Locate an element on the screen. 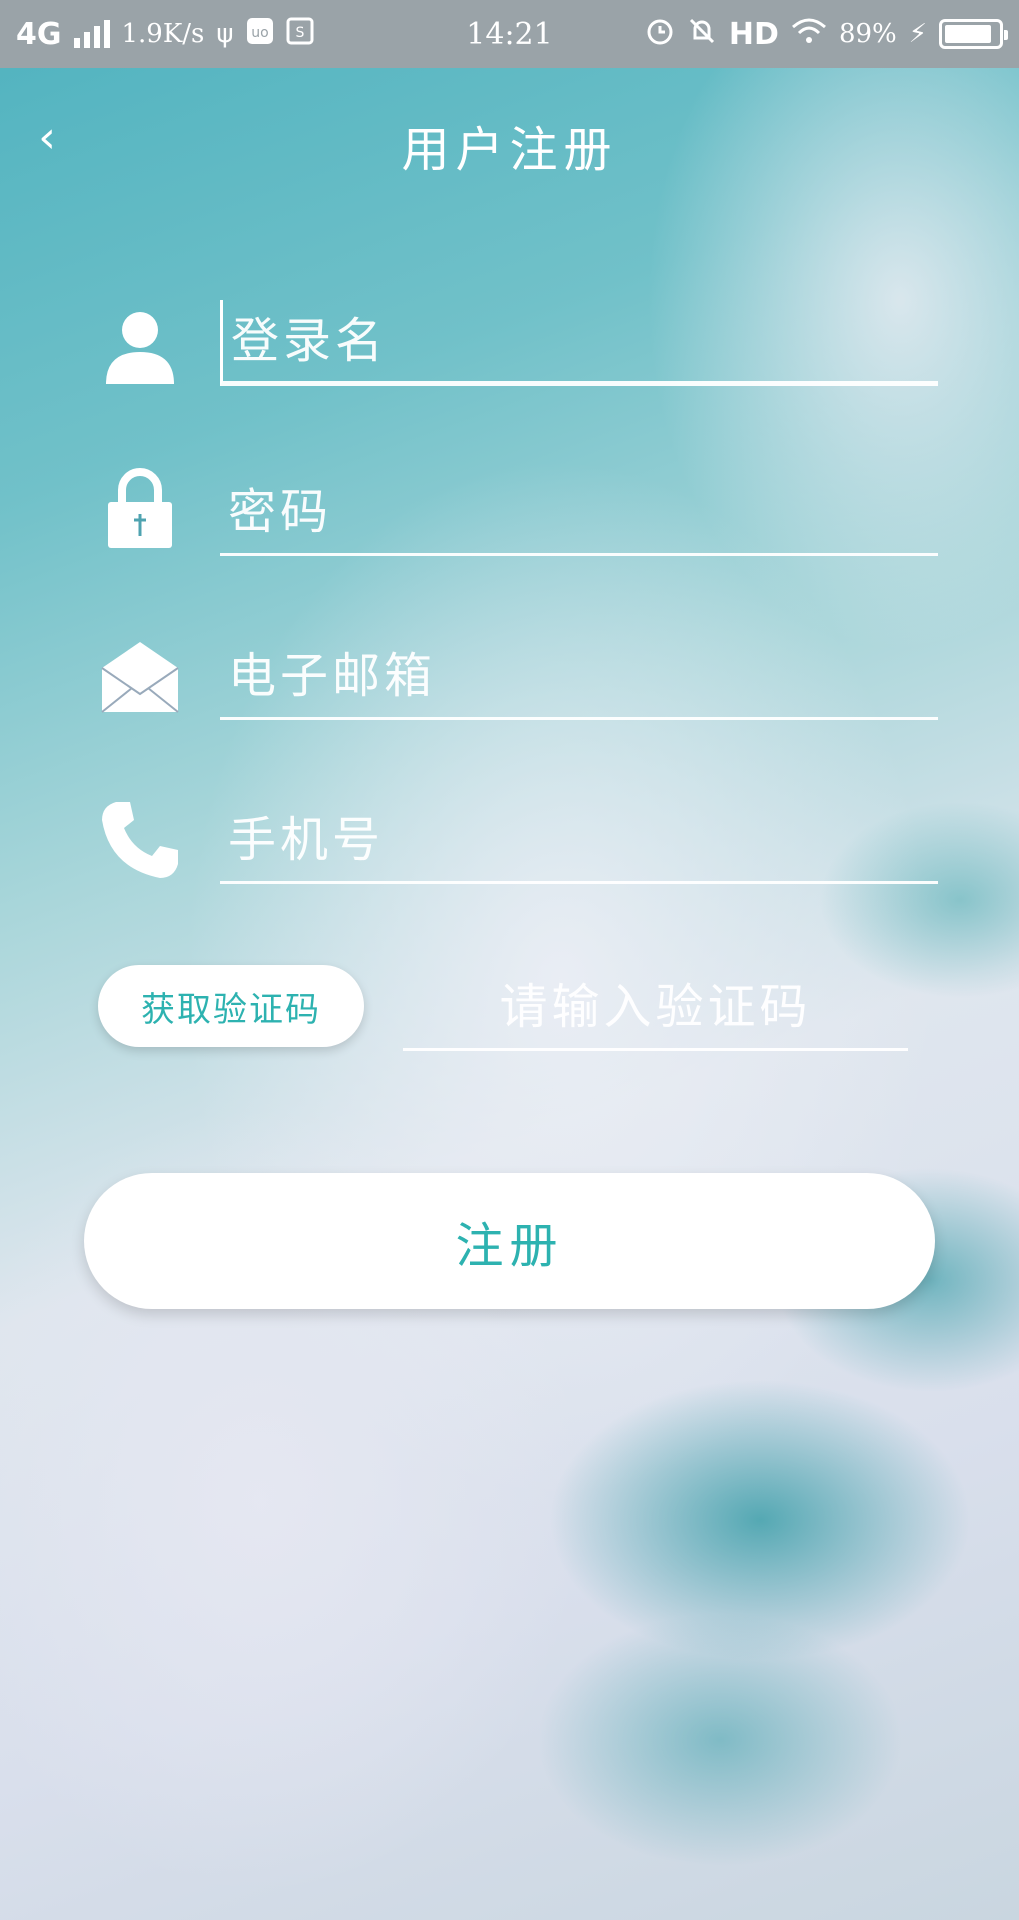  svg-text: S is located at coordinates (299, 33).